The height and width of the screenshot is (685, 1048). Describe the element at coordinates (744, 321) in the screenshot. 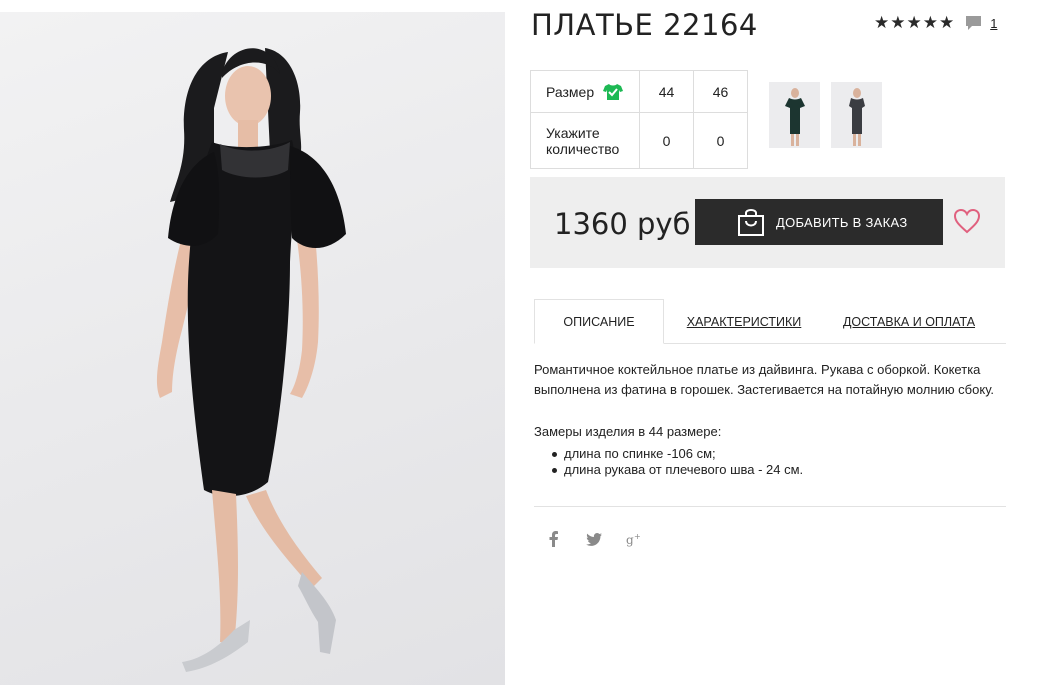

I see `tab-characteristics: ХАРАКТЕРИСТИКИ` at that location.